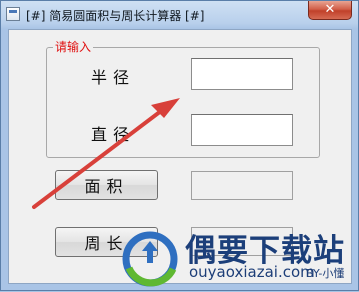 The height and width of the screenshot is (292, 359). I want to click on close-button: ✕, so click(330, 10).